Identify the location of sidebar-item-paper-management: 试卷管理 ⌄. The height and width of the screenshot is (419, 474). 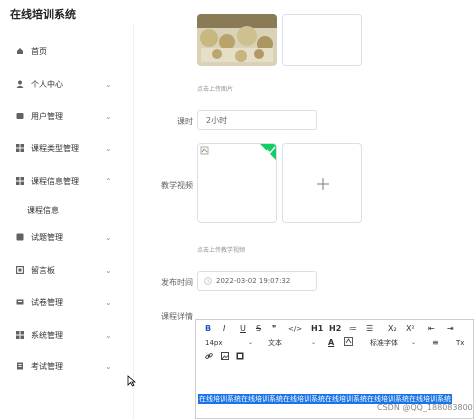
(67, 302).